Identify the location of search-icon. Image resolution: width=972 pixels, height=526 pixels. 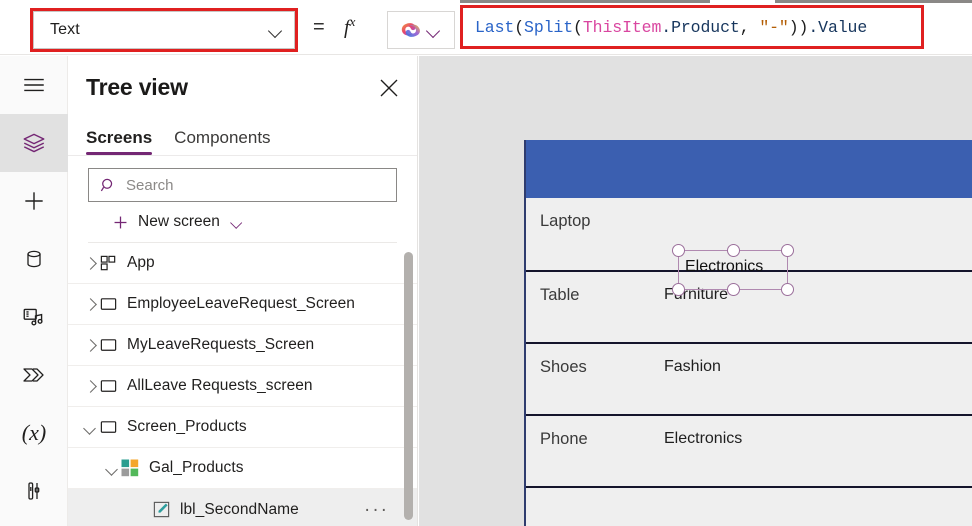
(106, 184).